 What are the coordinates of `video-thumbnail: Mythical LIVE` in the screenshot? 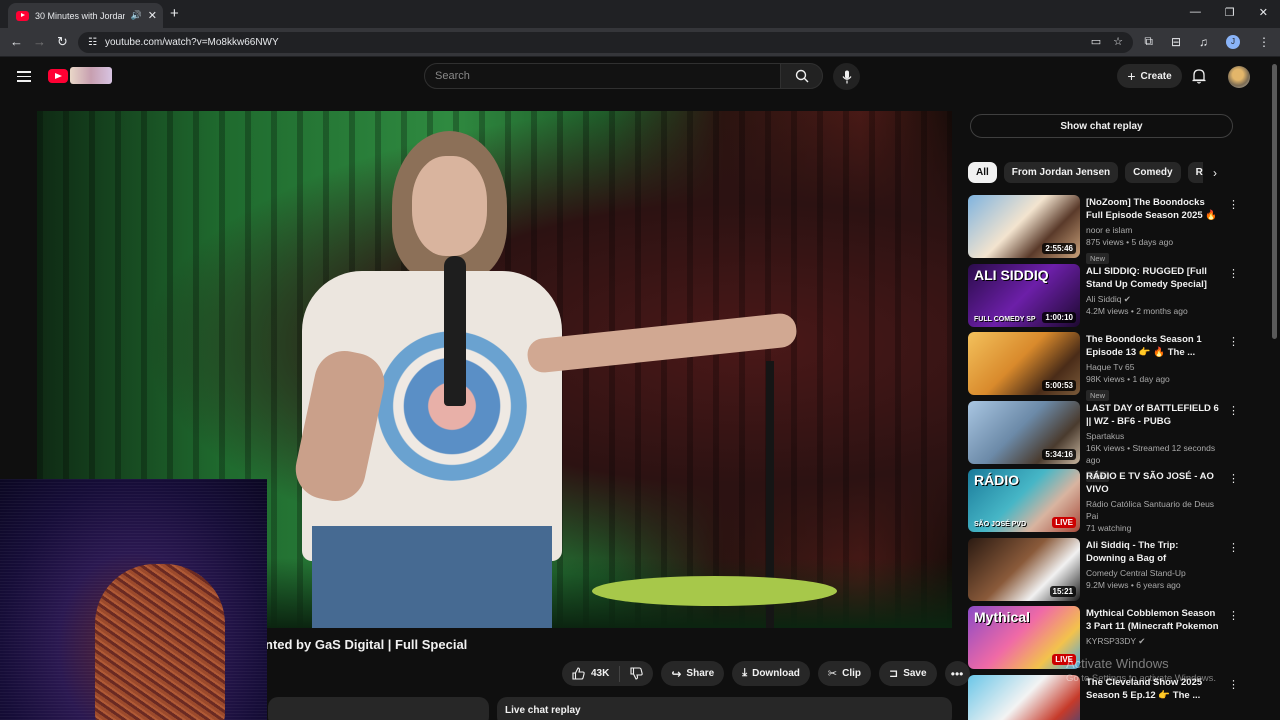 It's located at (1024, 637).